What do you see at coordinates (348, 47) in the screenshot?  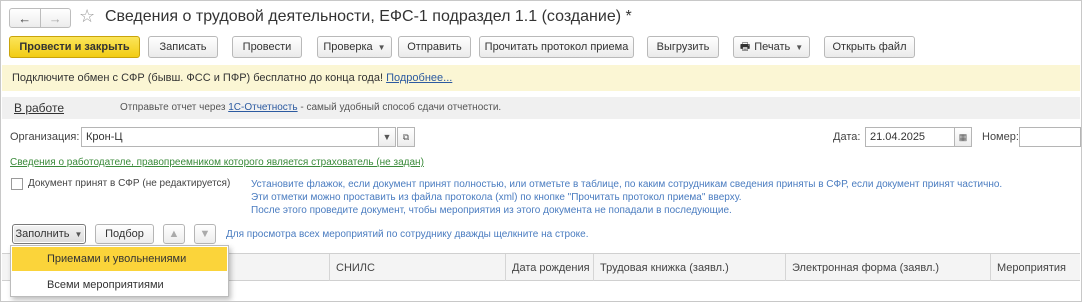 I see `check-label: Проверка` at bounding box center [348, 47].